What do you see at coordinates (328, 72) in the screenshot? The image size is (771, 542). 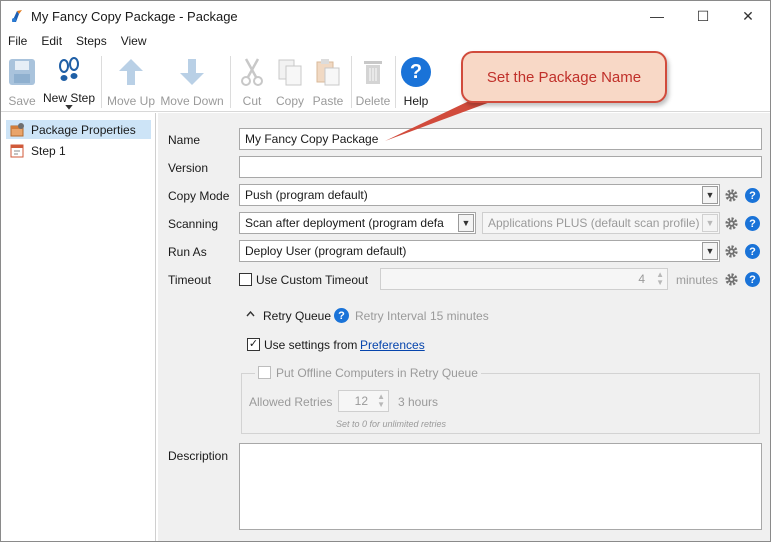 I see `paste-icon` at bounding box center [328, 72].